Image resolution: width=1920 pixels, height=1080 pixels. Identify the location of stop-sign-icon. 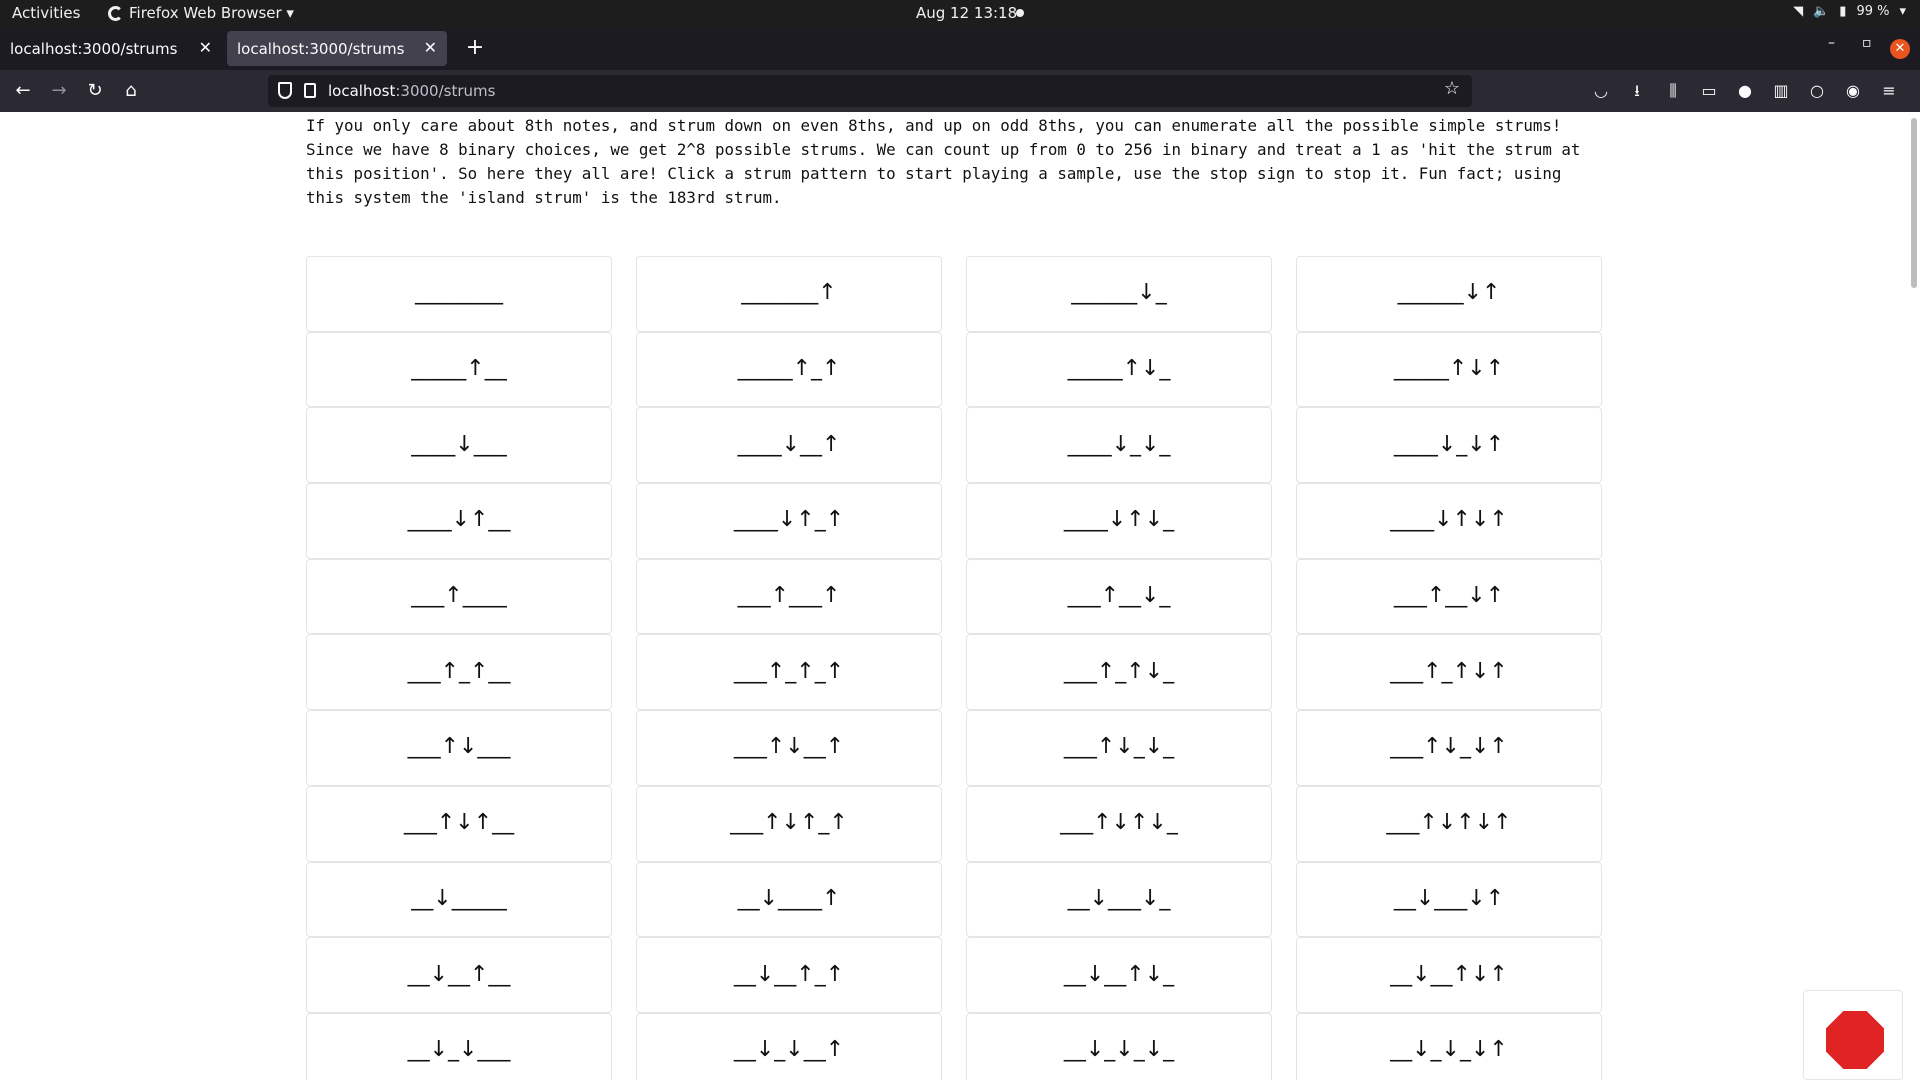
(1855, 1040).